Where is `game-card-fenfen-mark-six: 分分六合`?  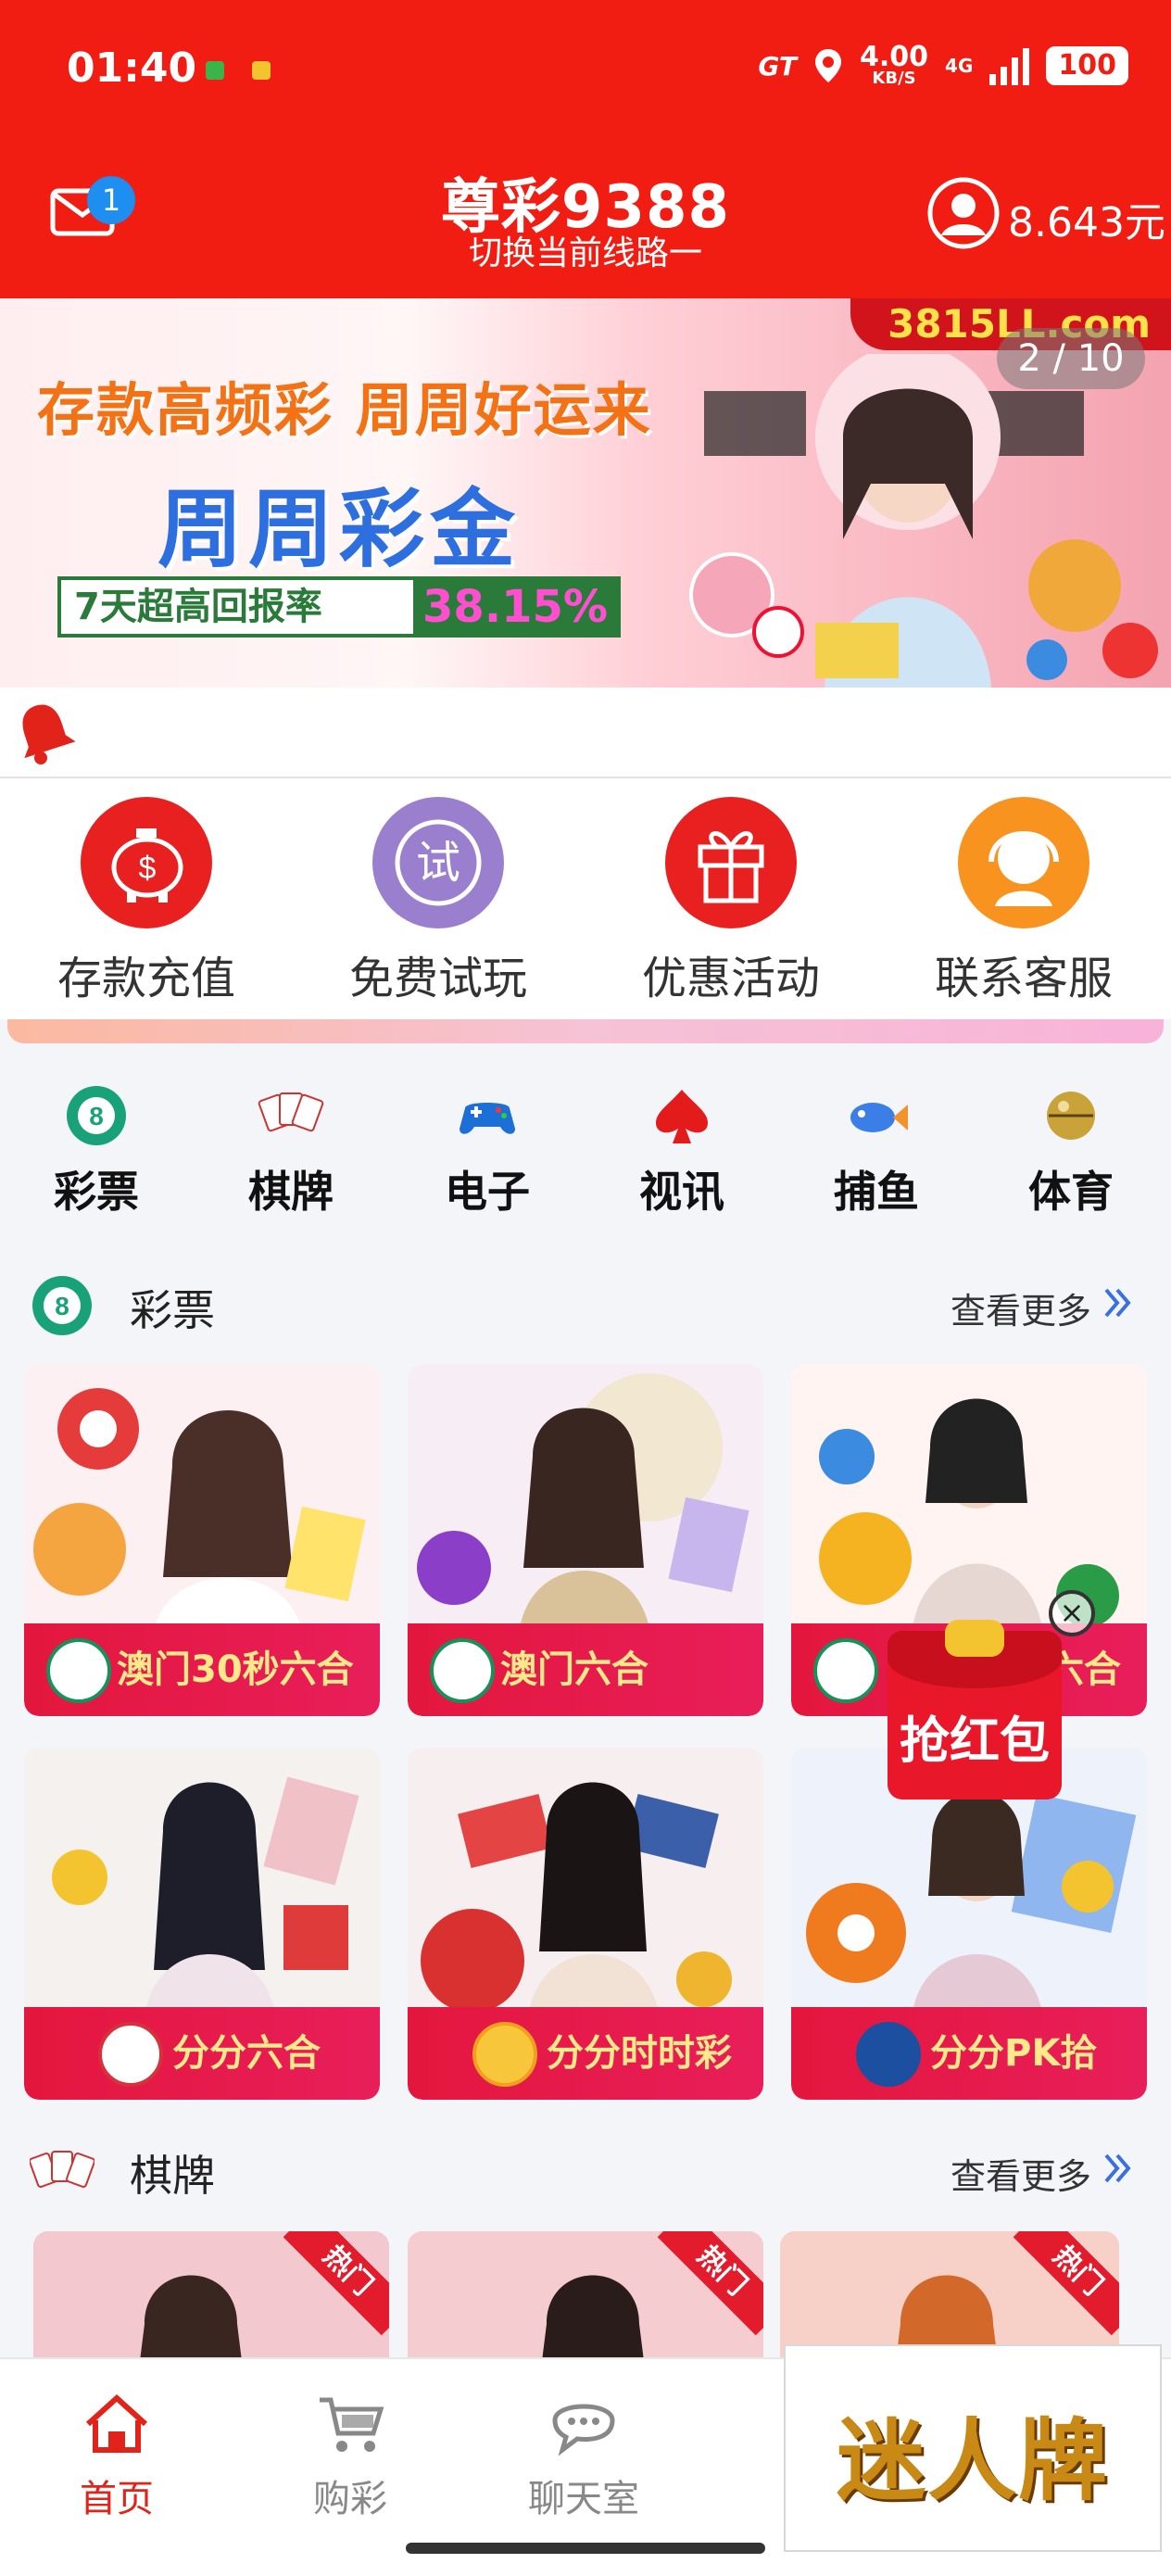
game-card-fenfen-mark-six: 分分六合 is located at coordinates (202, 1924).